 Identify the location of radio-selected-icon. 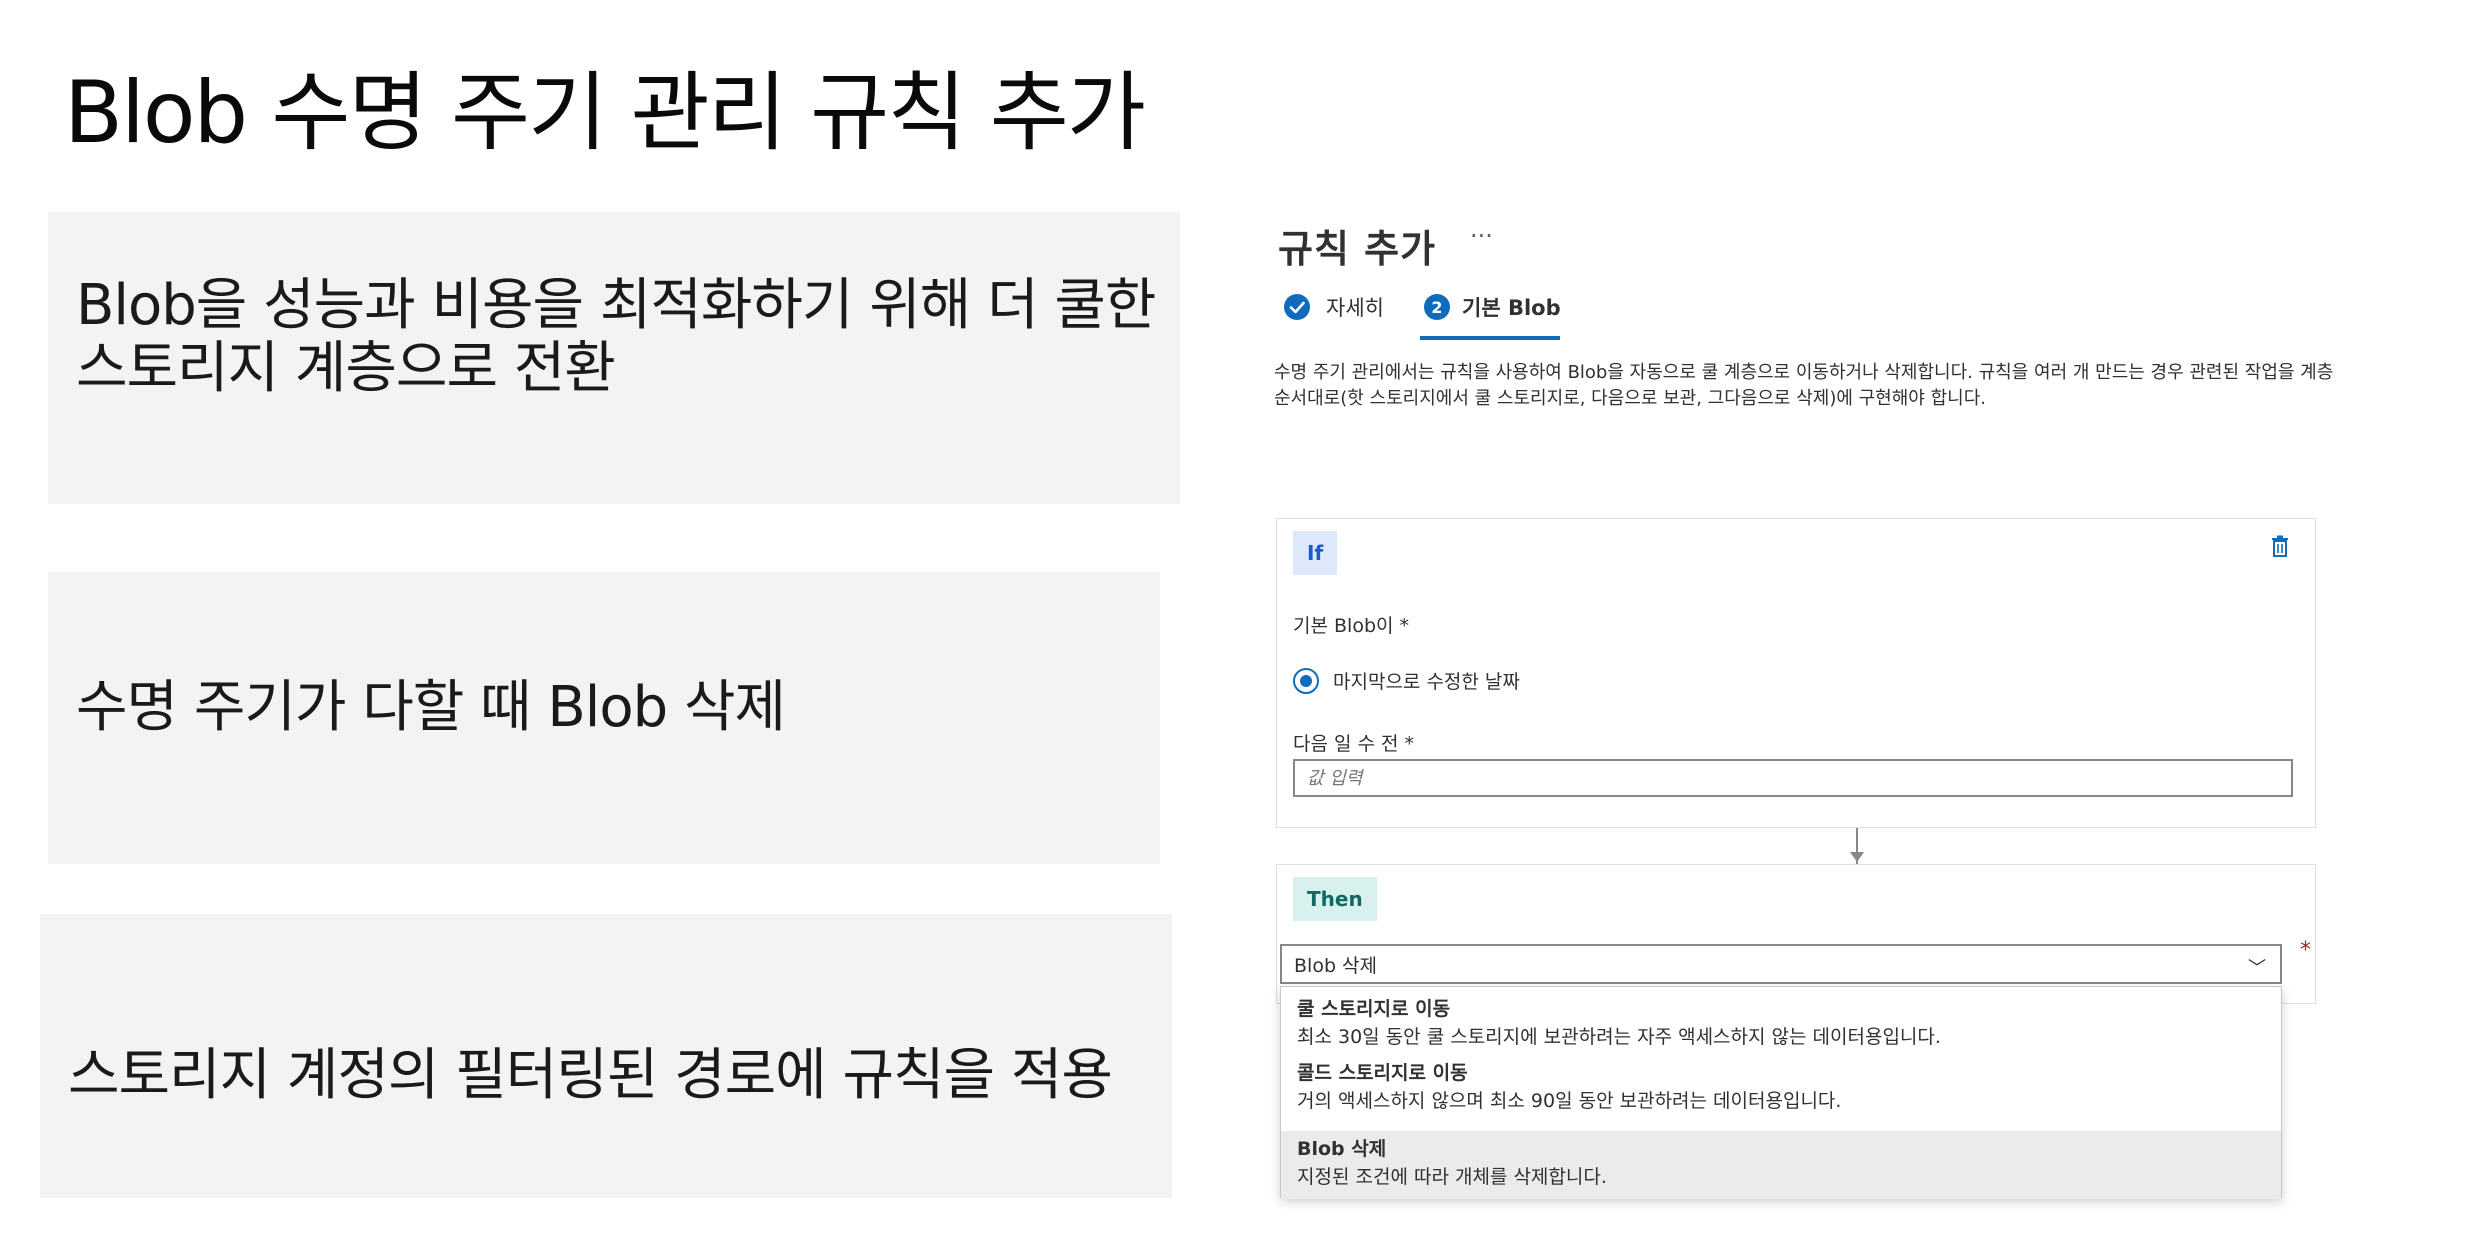
(1306, 680).